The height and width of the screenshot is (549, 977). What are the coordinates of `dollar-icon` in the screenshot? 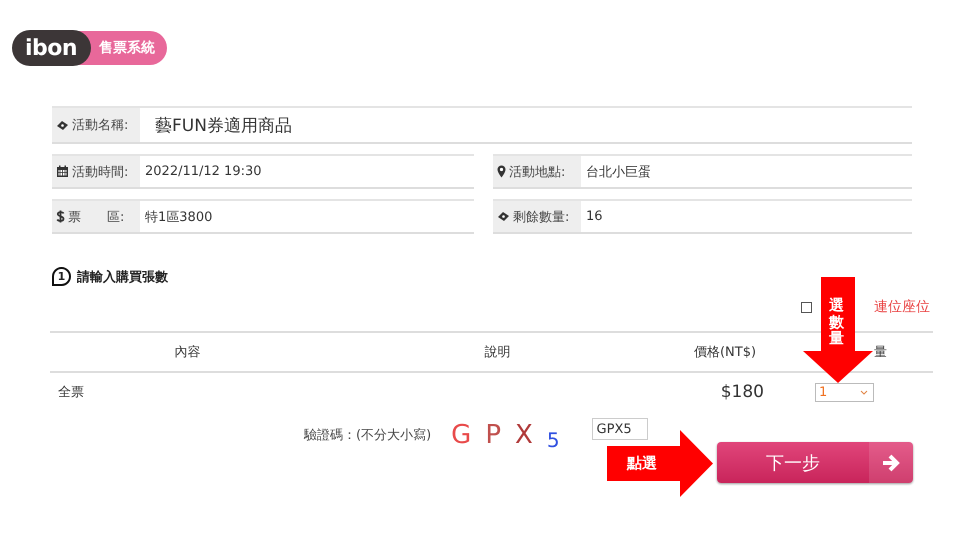 It's located at (60, 216).